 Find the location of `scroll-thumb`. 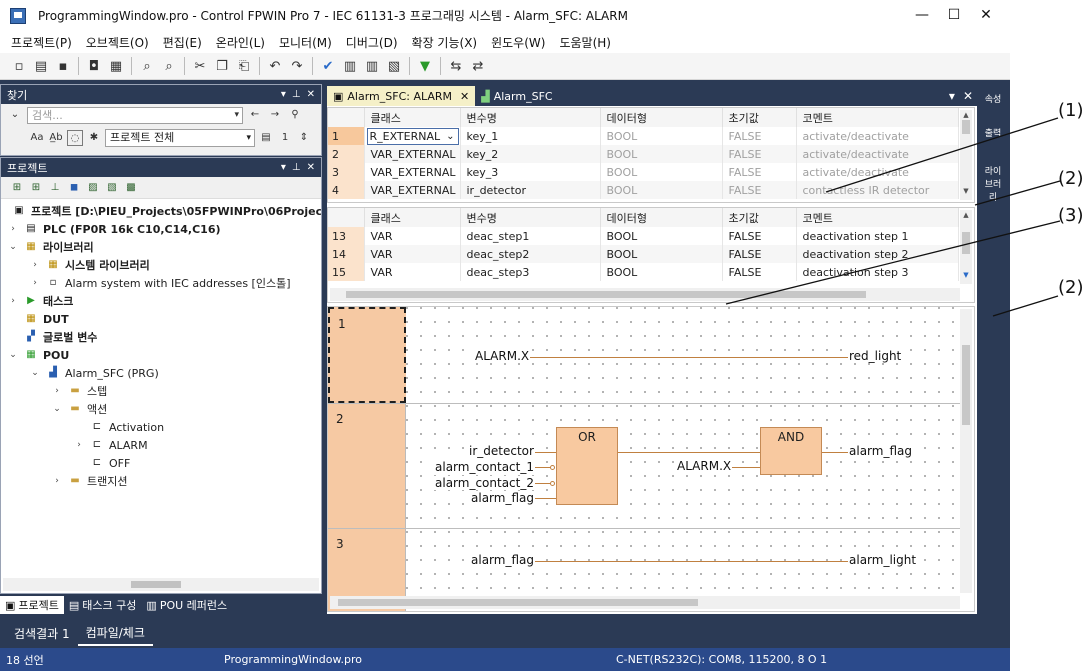

scroll-thumb is located at coordinates (966, 243).